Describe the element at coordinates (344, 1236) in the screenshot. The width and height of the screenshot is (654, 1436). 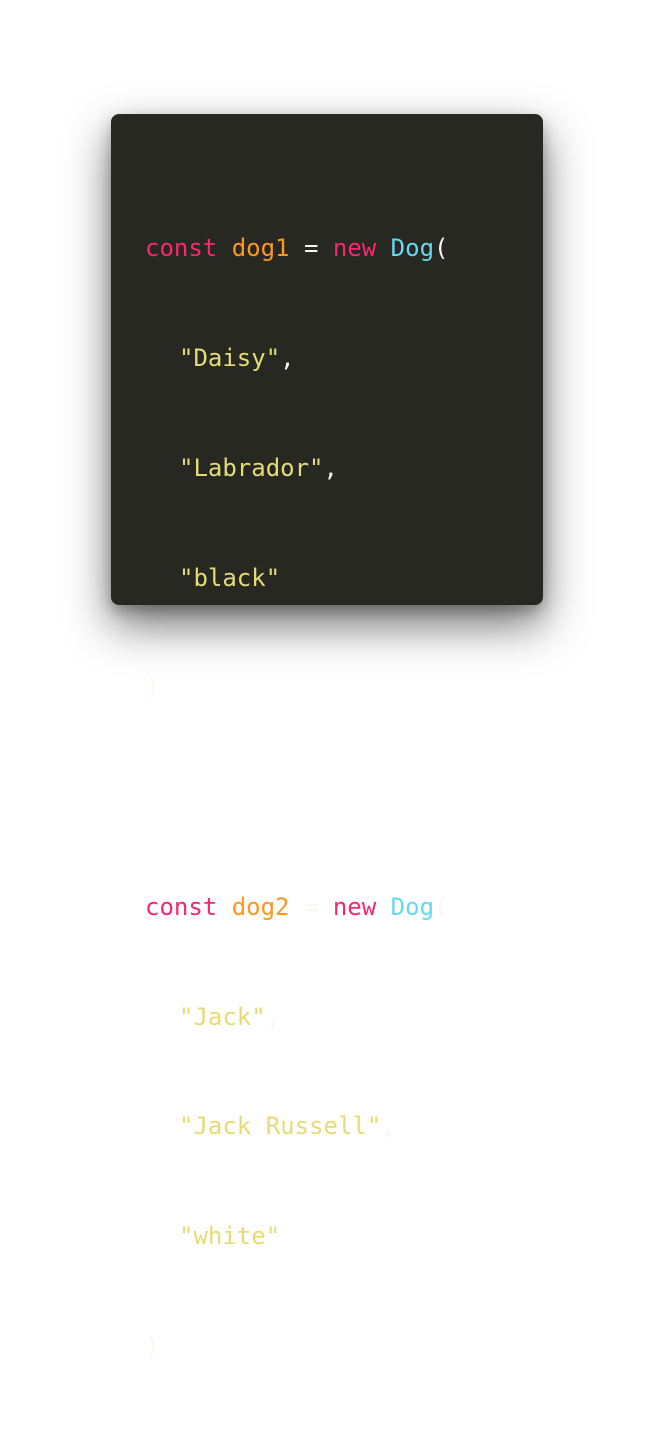
I see `code-line: "white"` at that location.